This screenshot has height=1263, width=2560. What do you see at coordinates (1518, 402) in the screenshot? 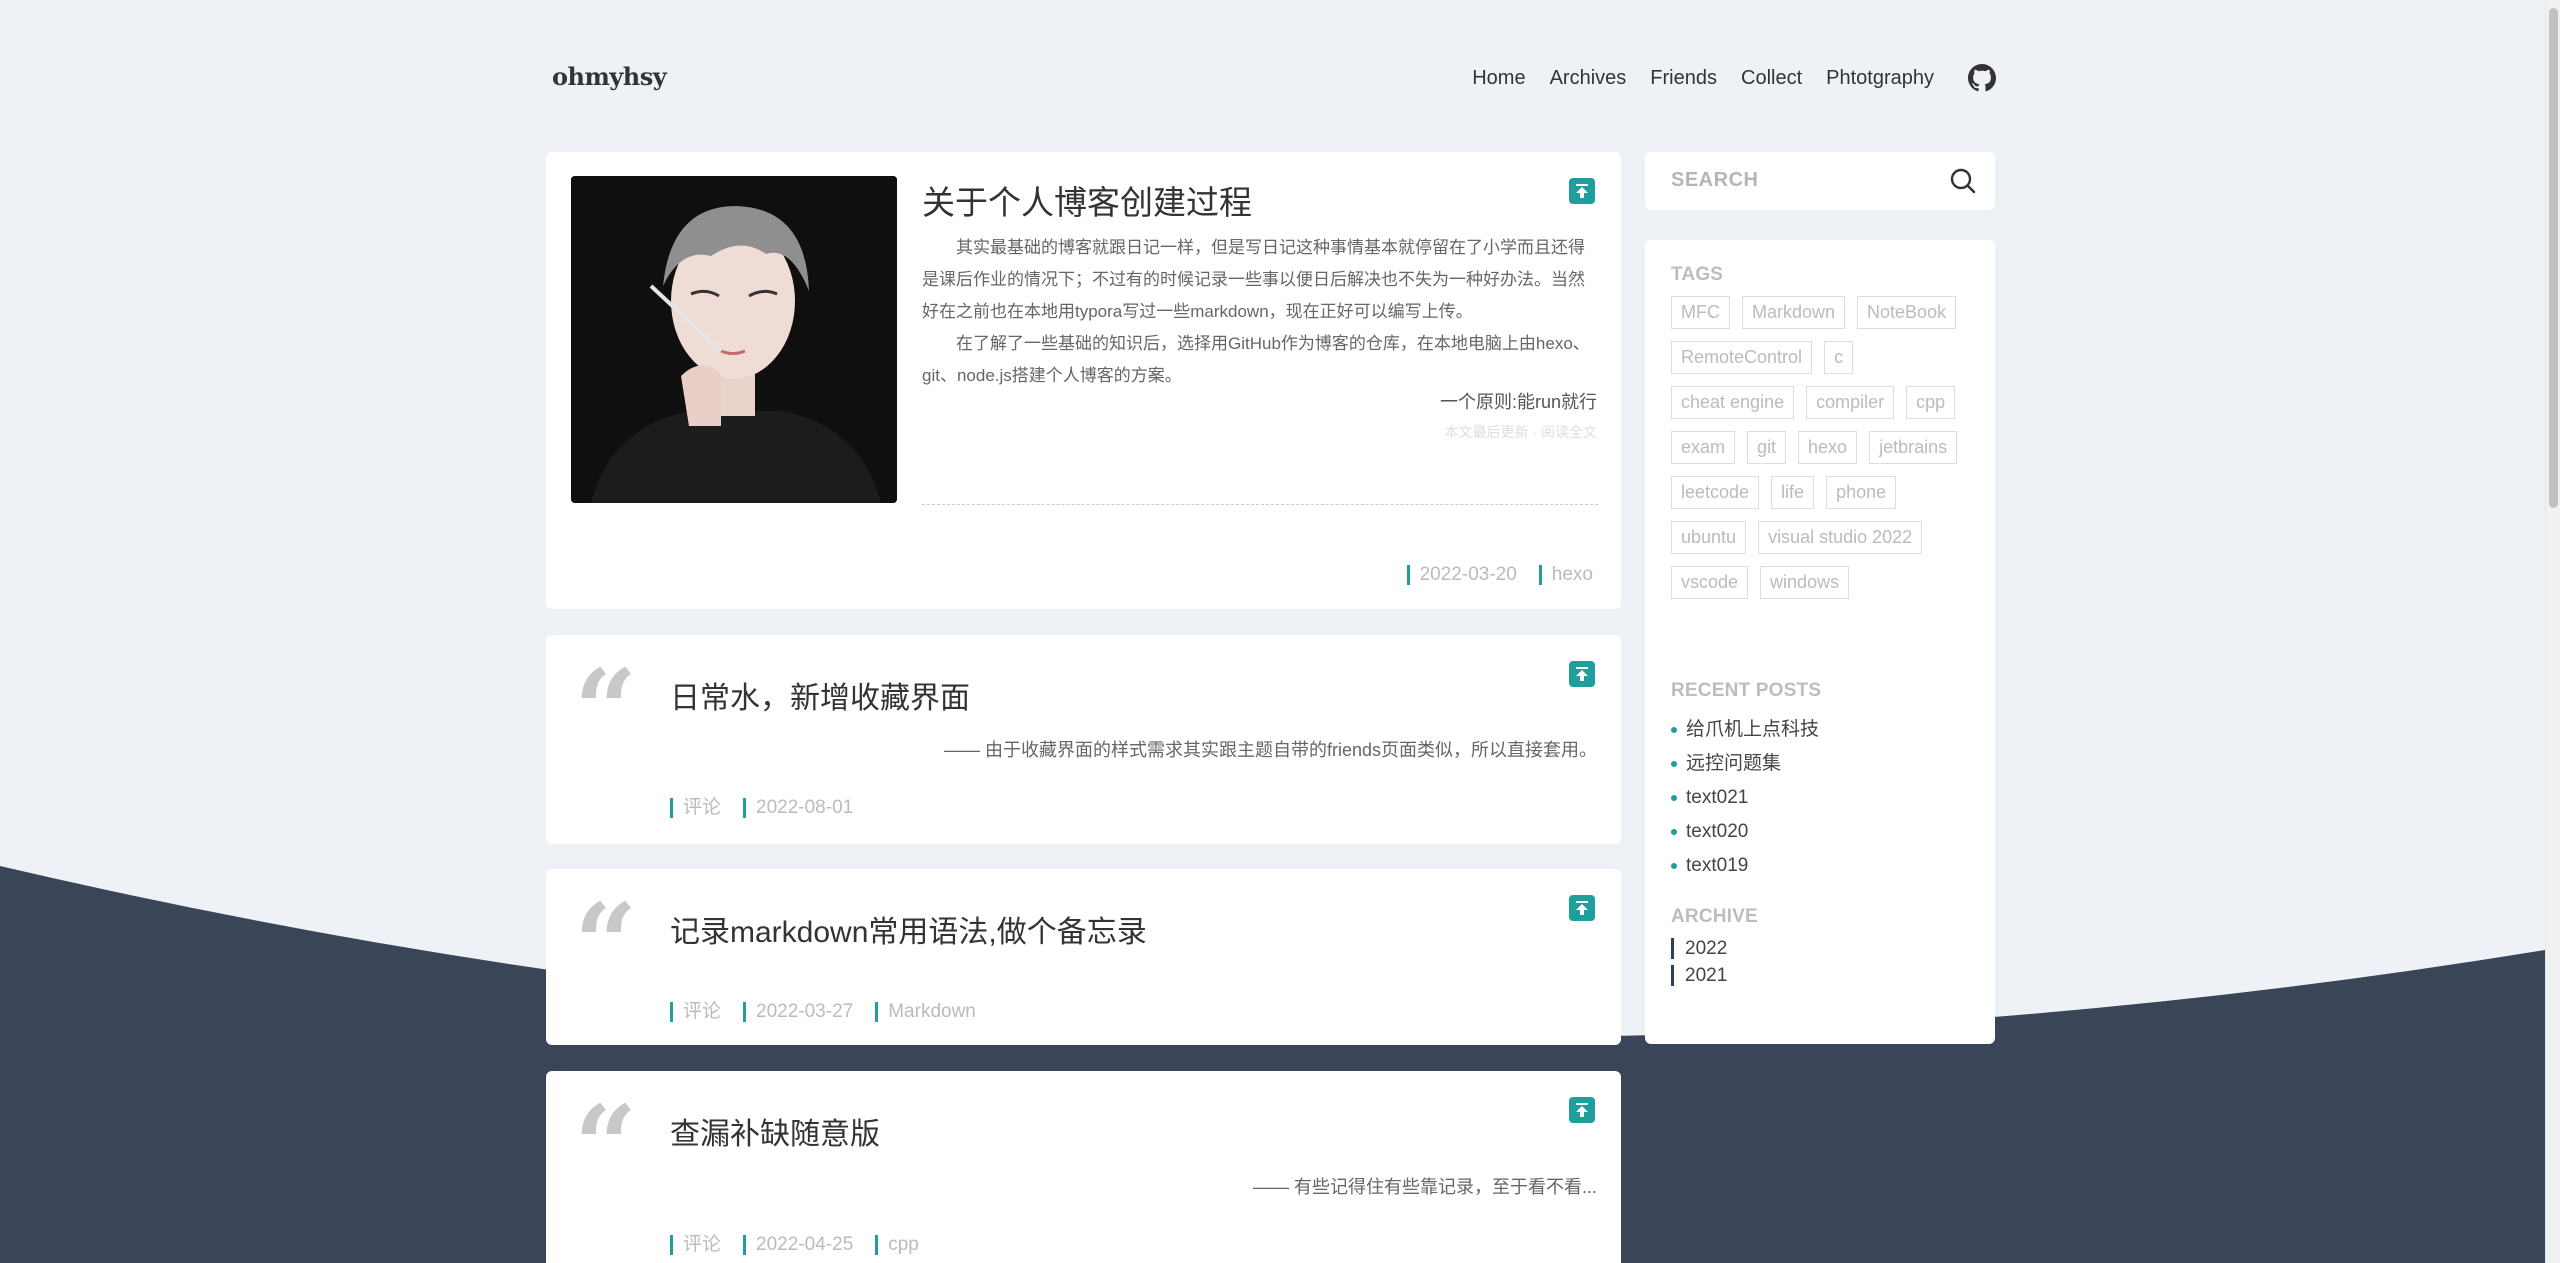
I see `post-quote: 一个原则:能run就行` at bounding box center [1518, 402].